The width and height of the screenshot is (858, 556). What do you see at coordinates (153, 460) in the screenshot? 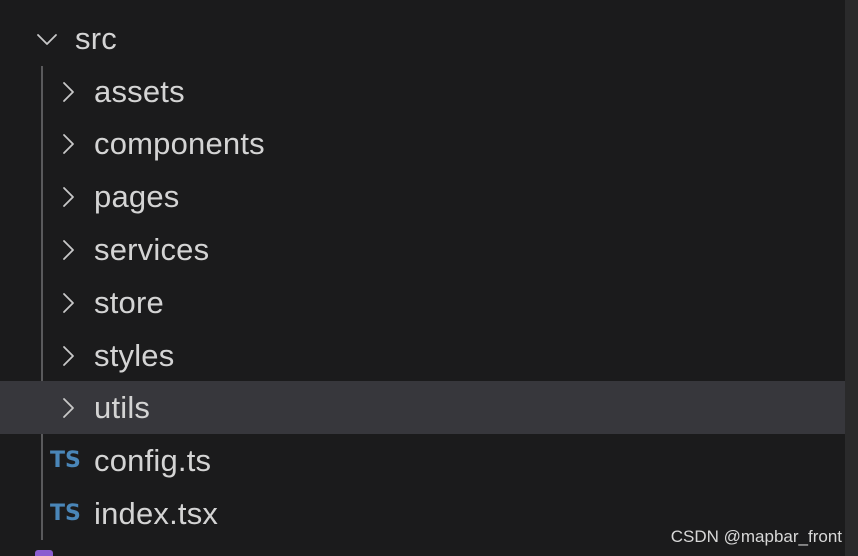
I see `file-label-config-ts: config.ts` at bounding box center [153, 460].